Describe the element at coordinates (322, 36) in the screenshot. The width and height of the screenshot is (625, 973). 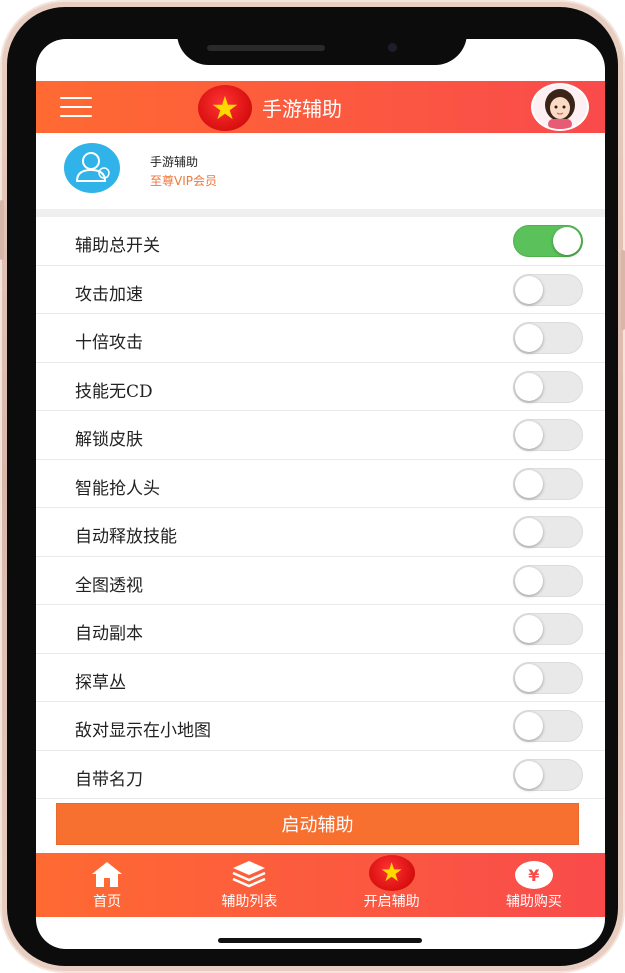
I see `notch` at that location.